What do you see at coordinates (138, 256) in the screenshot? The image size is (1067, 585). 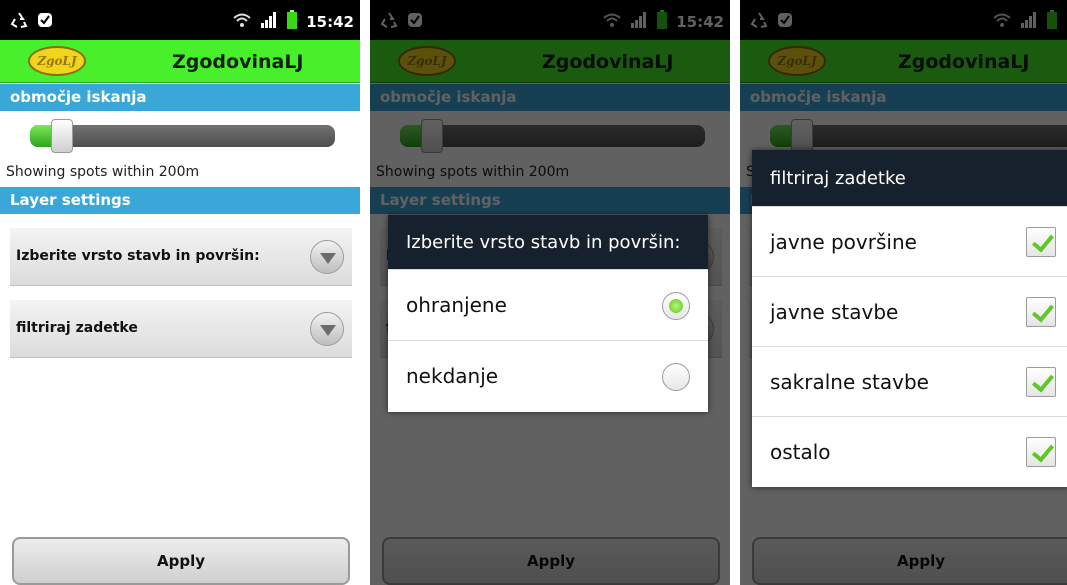 I see `building-type-label: Izberite vrsto stavb in površin:` at bounding box center [138, 256].